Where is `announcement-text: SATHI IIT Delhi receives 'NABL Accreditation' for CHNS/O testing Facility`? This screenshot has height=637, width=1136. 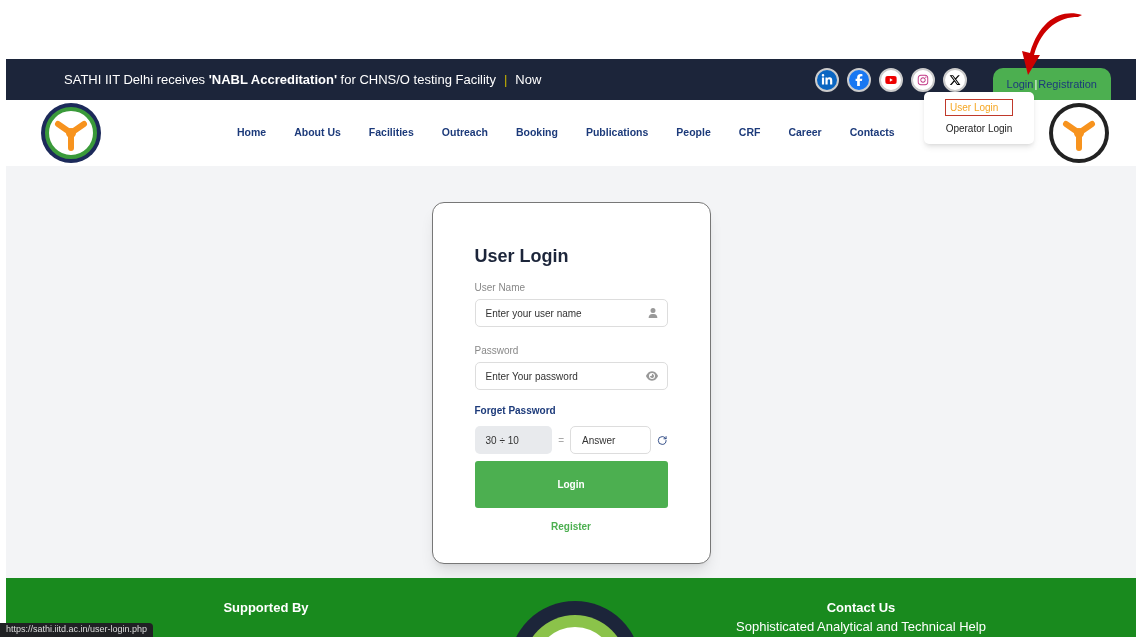 announcement-text: SATHI IIT Delhi receives 'NABL Accreditation' for CHNS/O testing Facility is located at coordinates (280, 79).